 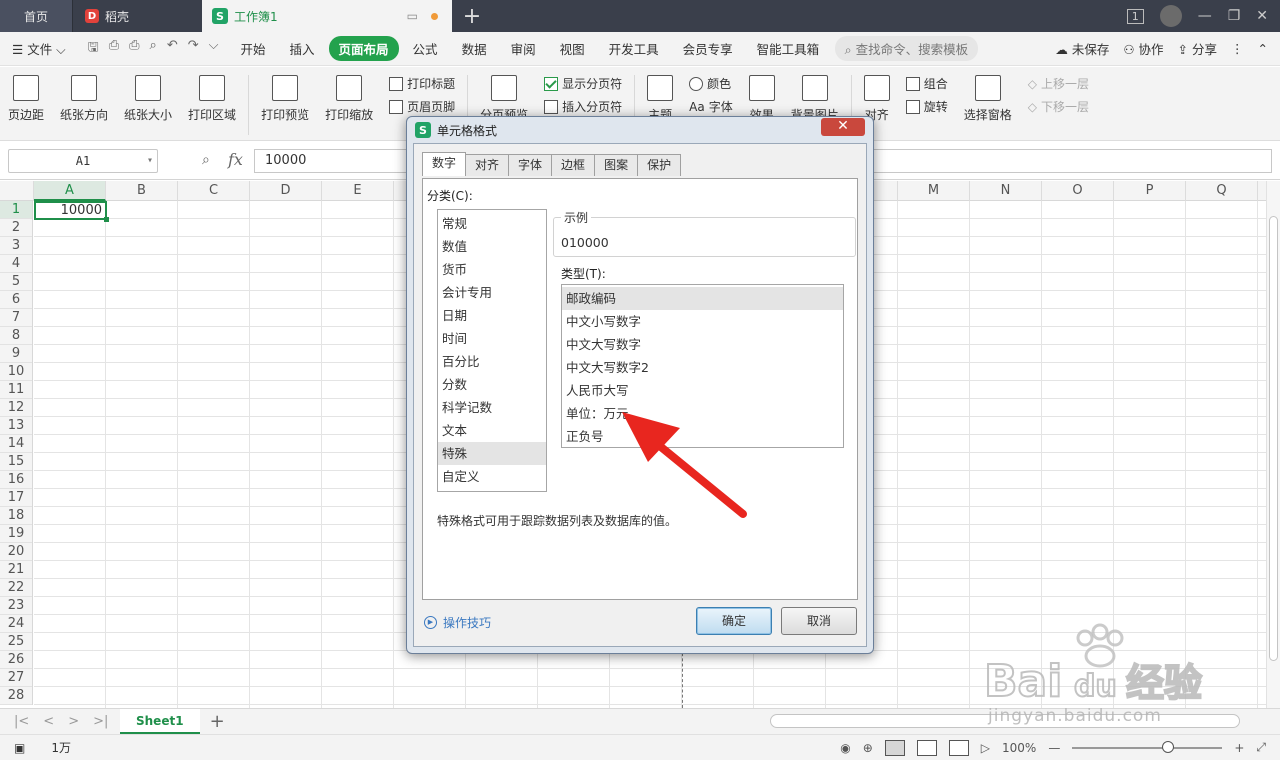 I want to click on list-item: 中文大写数字2, so click(x=702, y=367).